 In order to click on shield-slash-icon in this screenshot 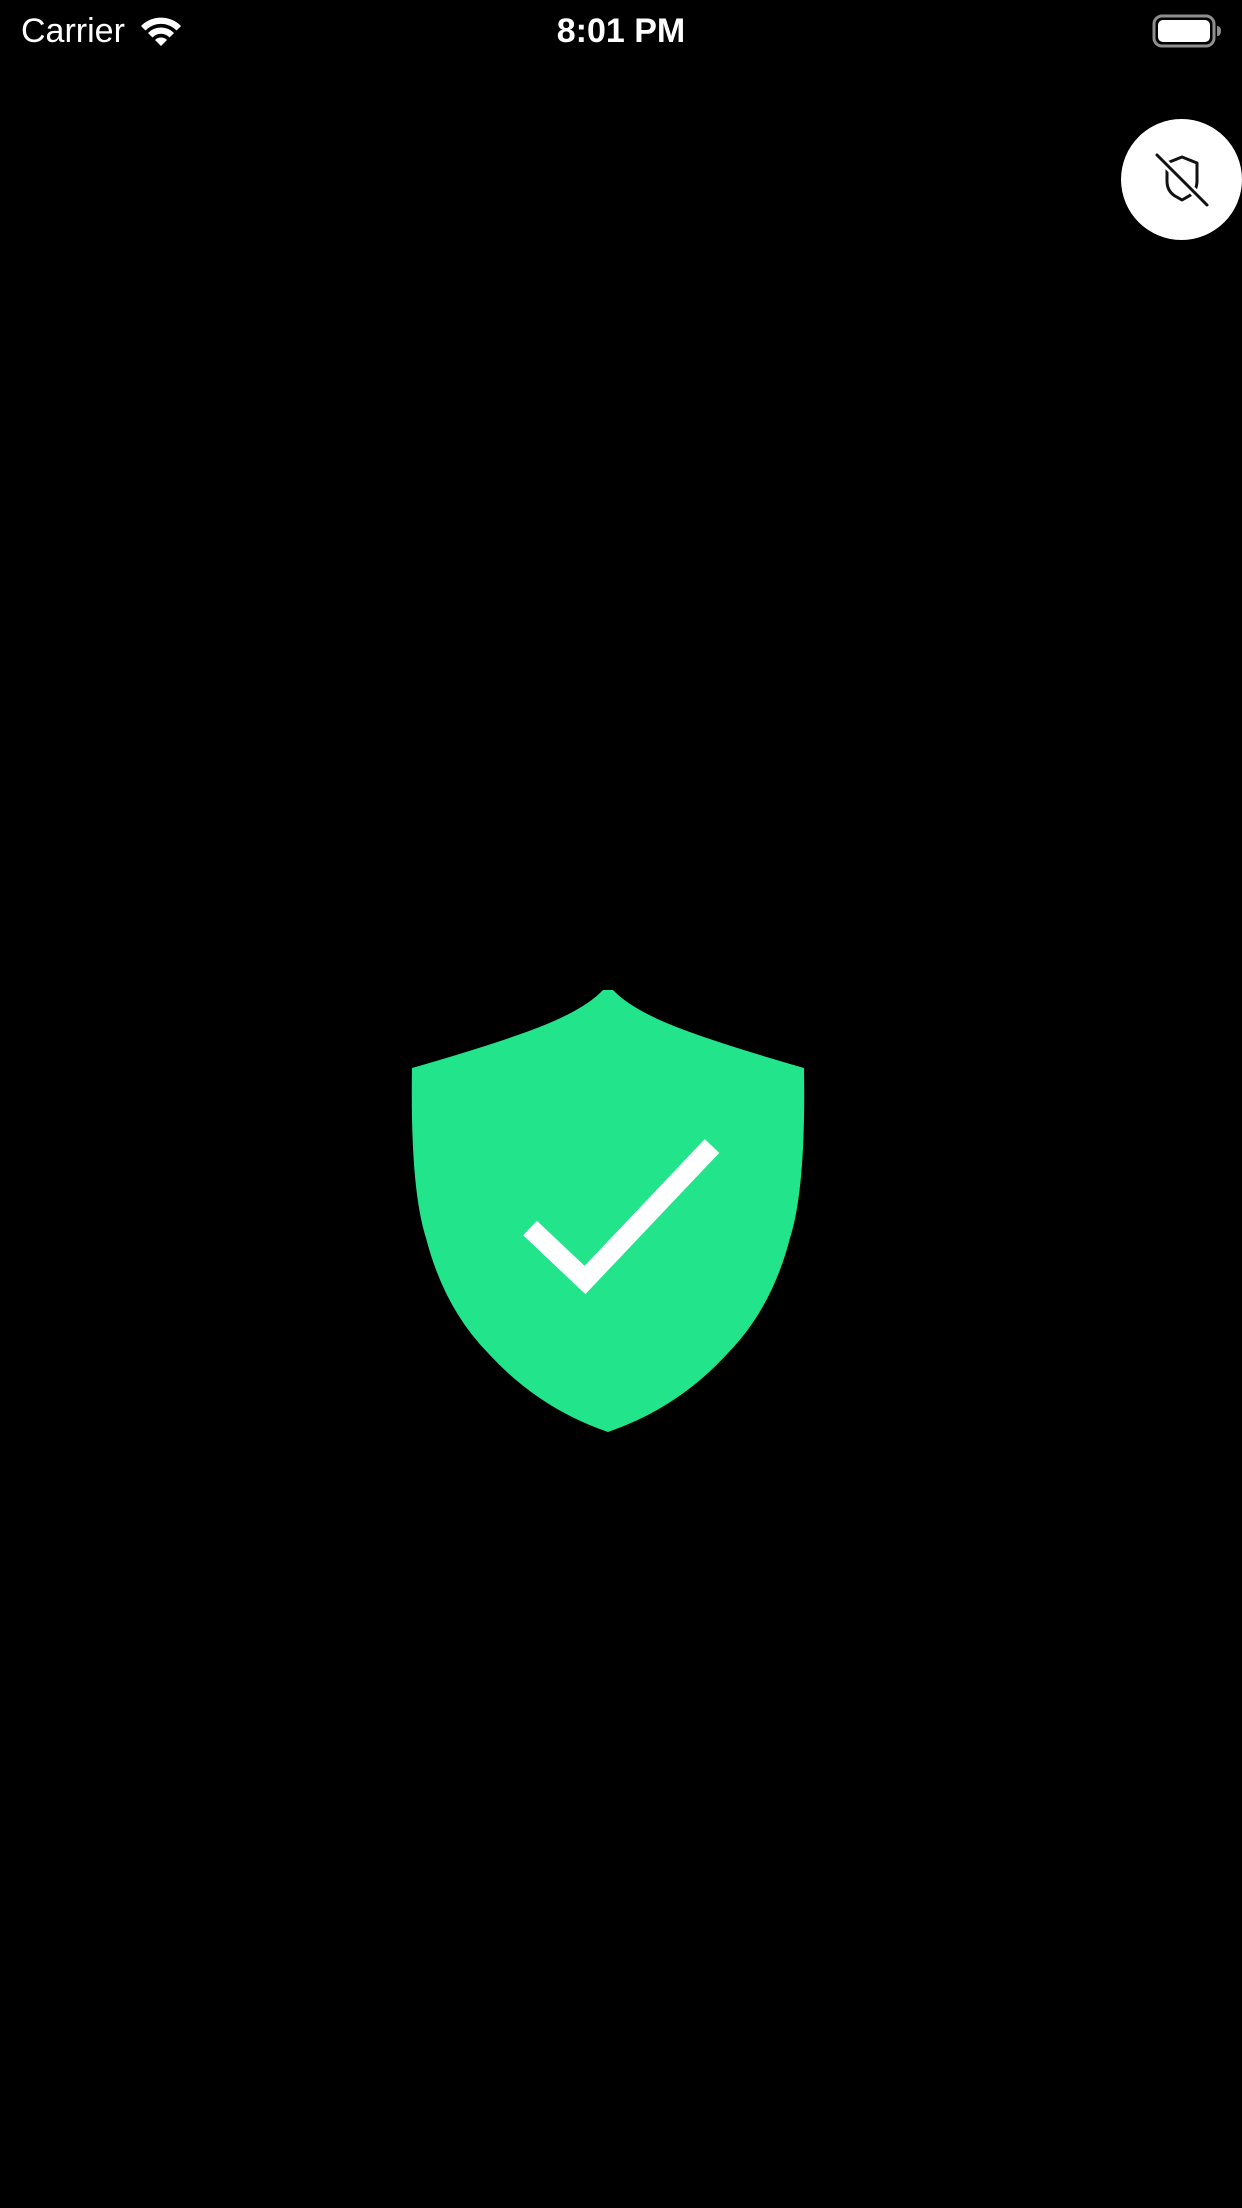, I will do `click(1181, 179)`.